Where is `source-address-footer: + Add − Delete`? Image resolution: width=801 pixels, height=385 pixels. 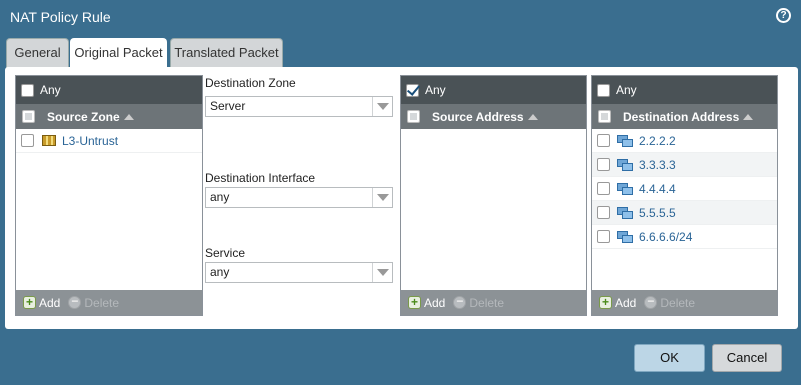
source-address-footer: + Add − Delete is located at coordinates (493, 302).